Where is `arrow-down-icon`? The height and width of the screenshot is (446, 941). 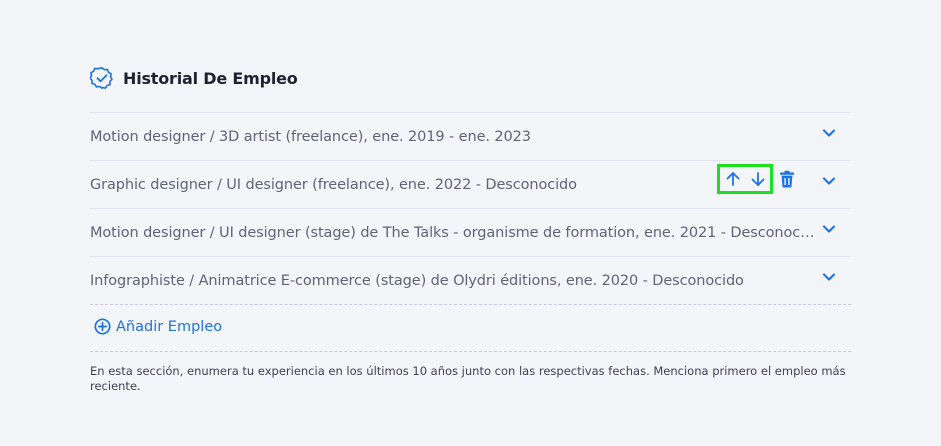 arrow-down-icon is located at coordinates (758, 179).